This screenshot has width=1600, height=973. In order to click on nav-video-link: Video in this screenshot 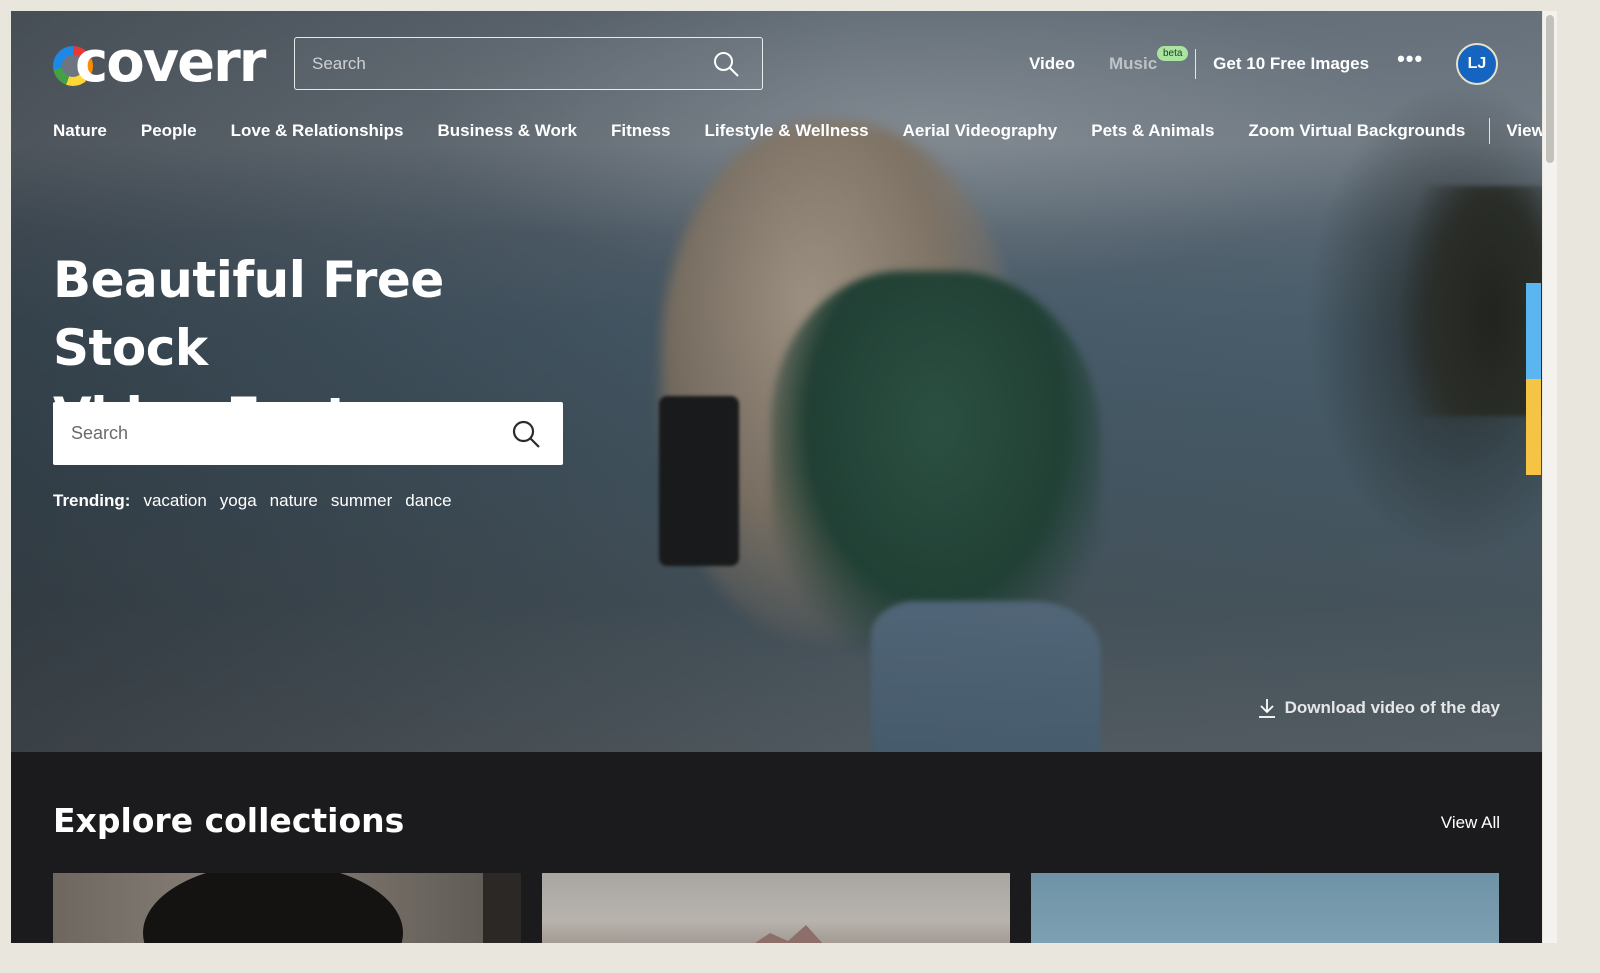, I will do `click(1052, 64)`.